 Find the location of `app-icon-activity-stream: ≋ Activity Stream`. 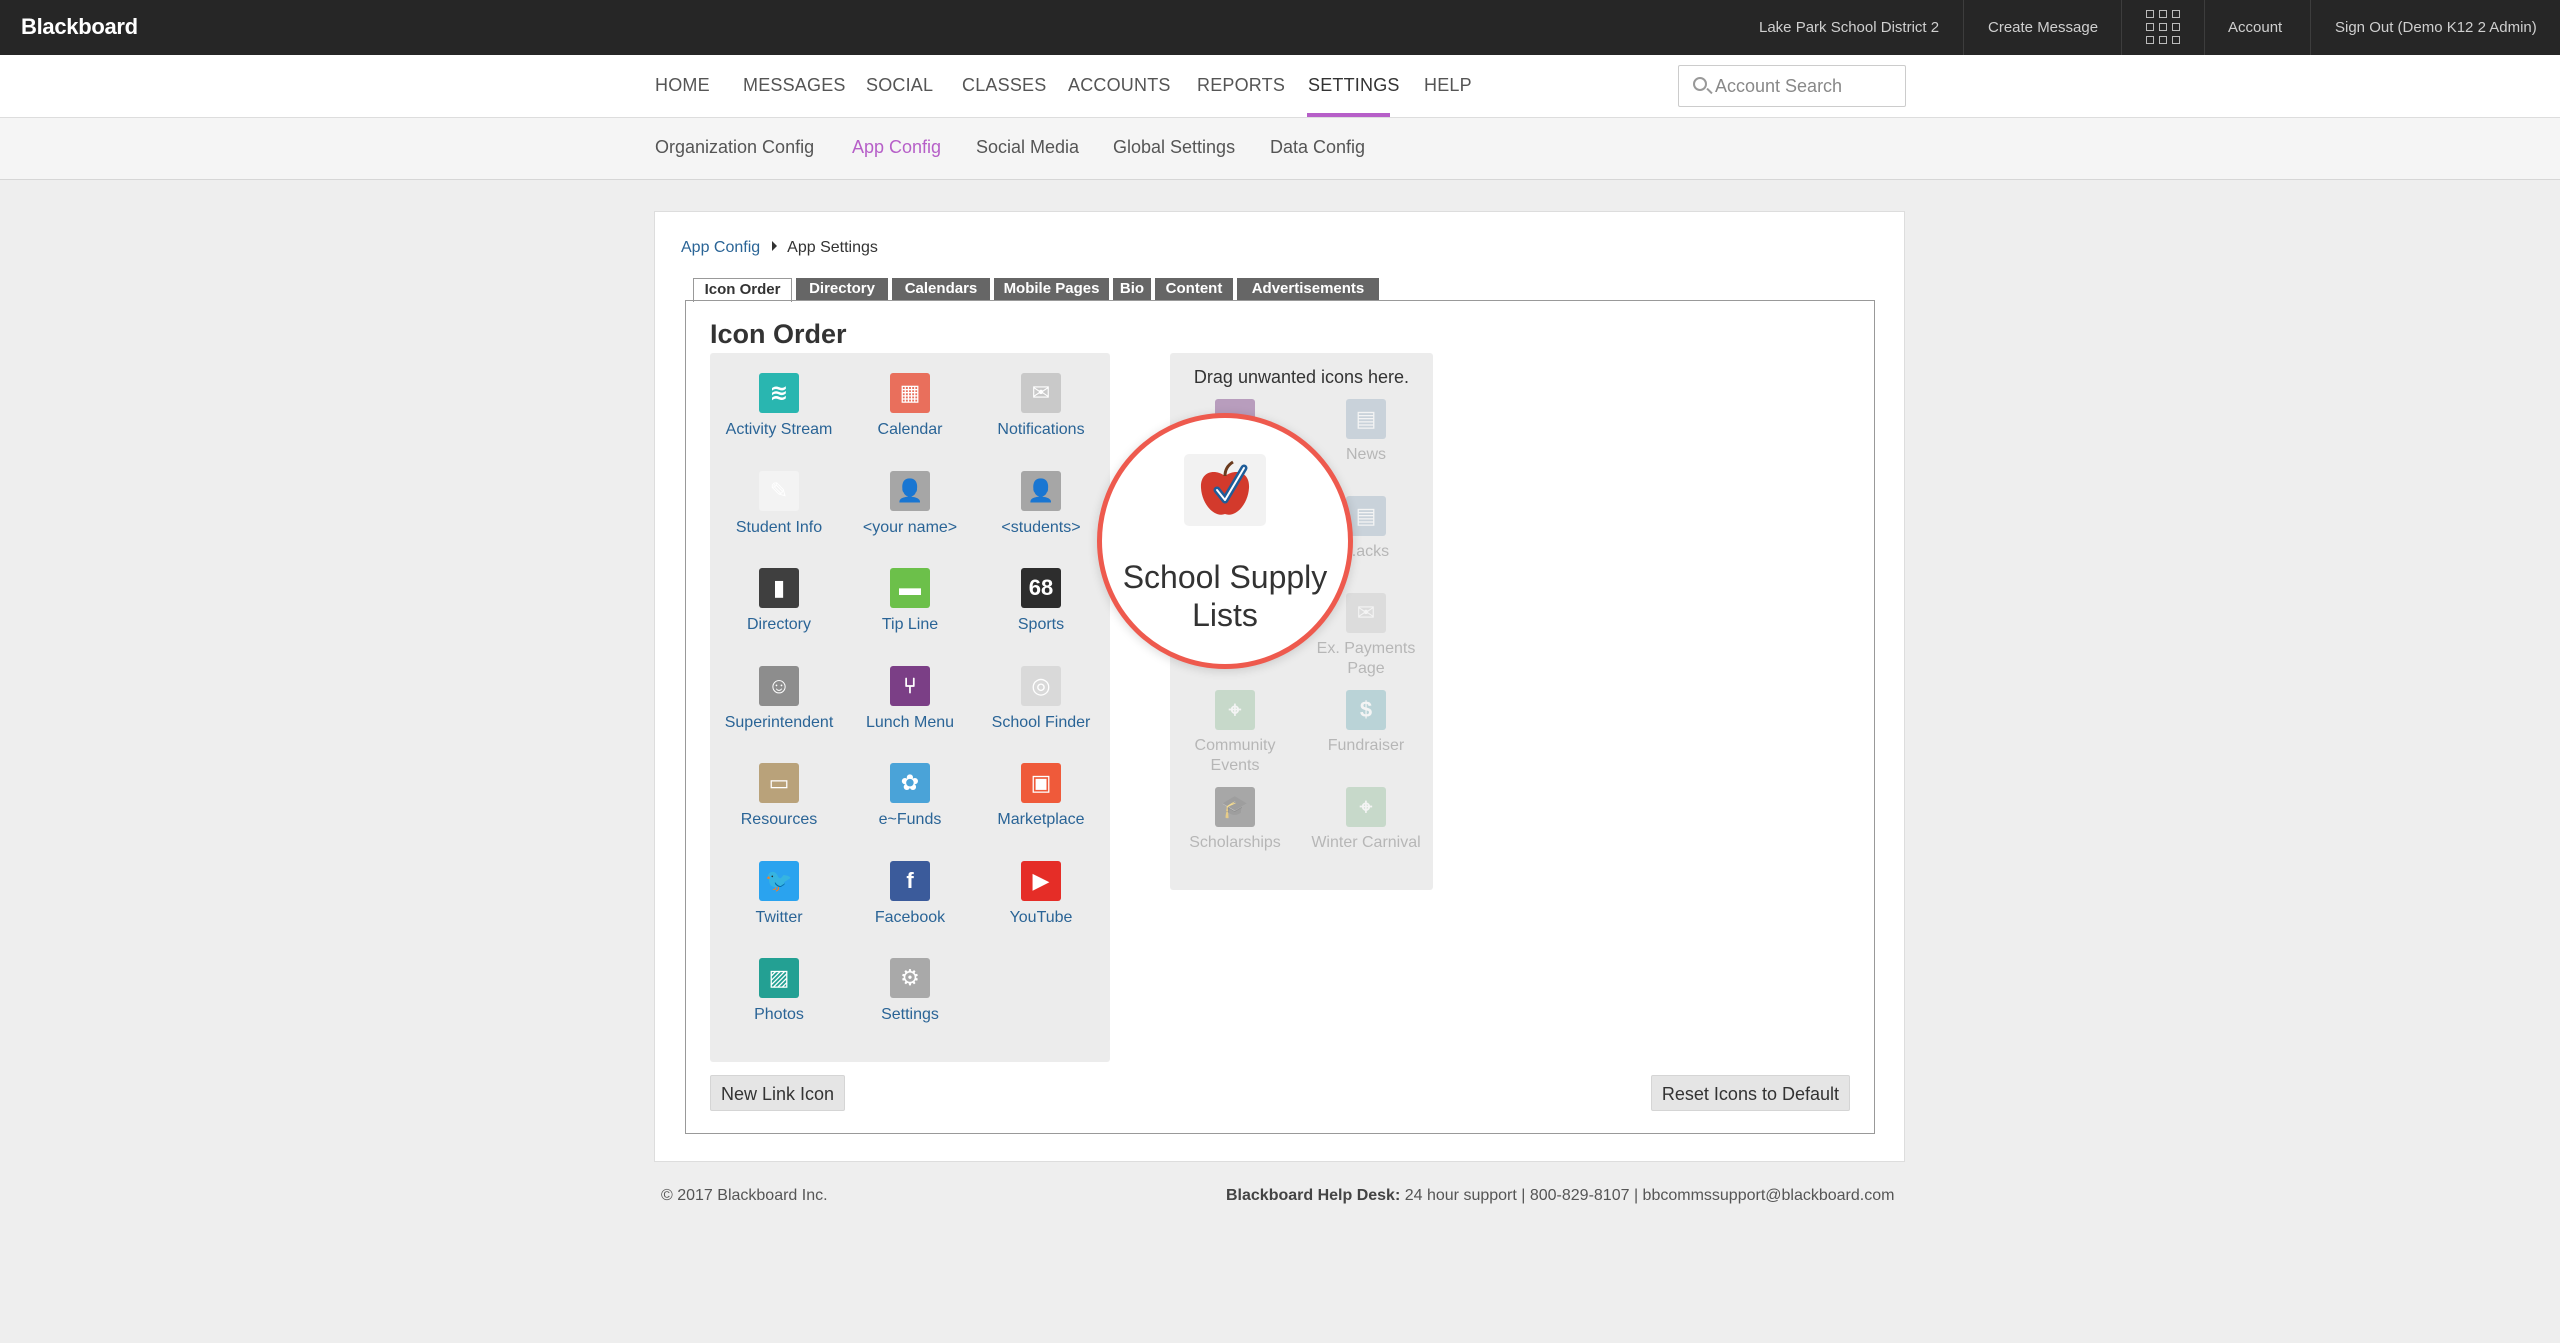

app-icon-activity-stream: ≋ Activity Stream is located at coordinates (779, 406).